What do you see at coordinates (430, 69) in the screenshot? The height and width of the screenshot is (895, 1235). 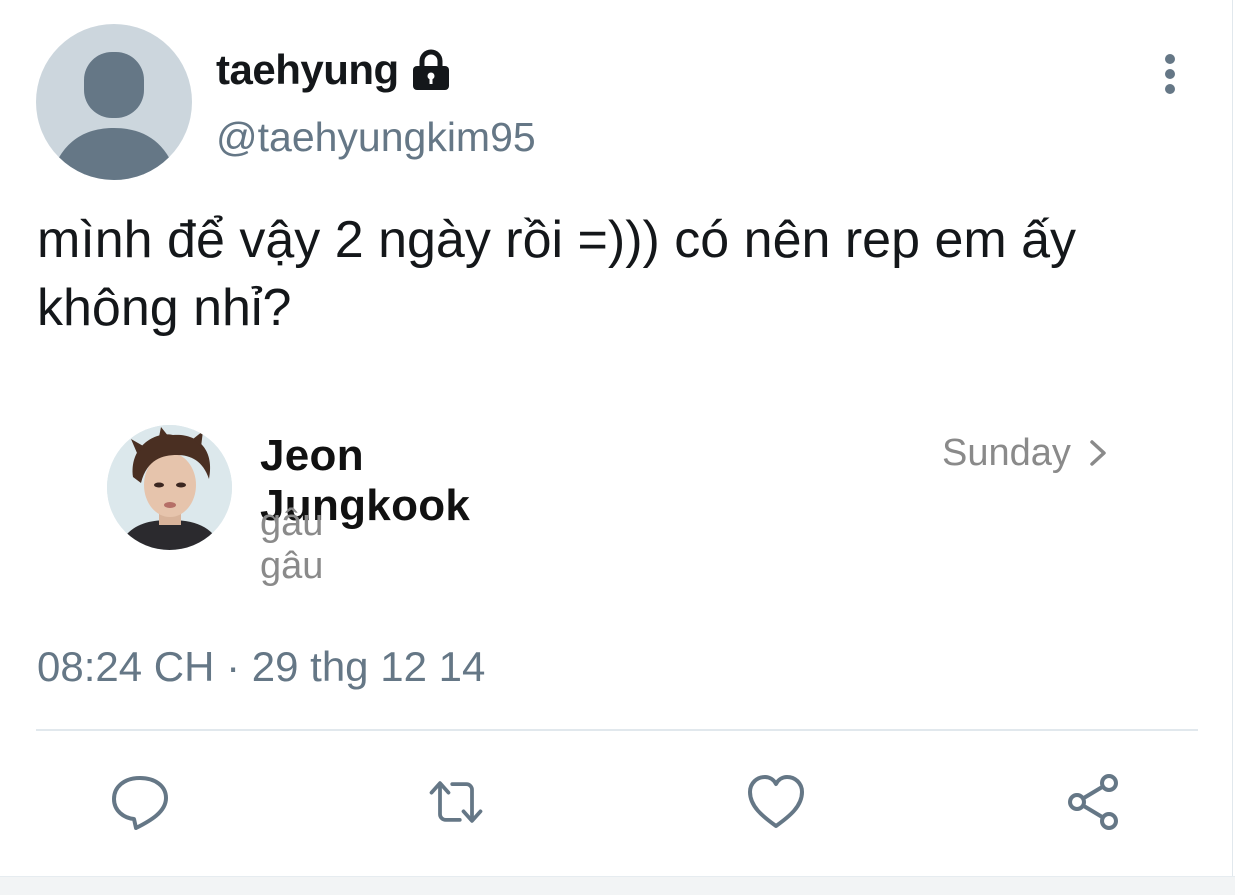 I see `lock-icon` at bounding box center [430, 69].